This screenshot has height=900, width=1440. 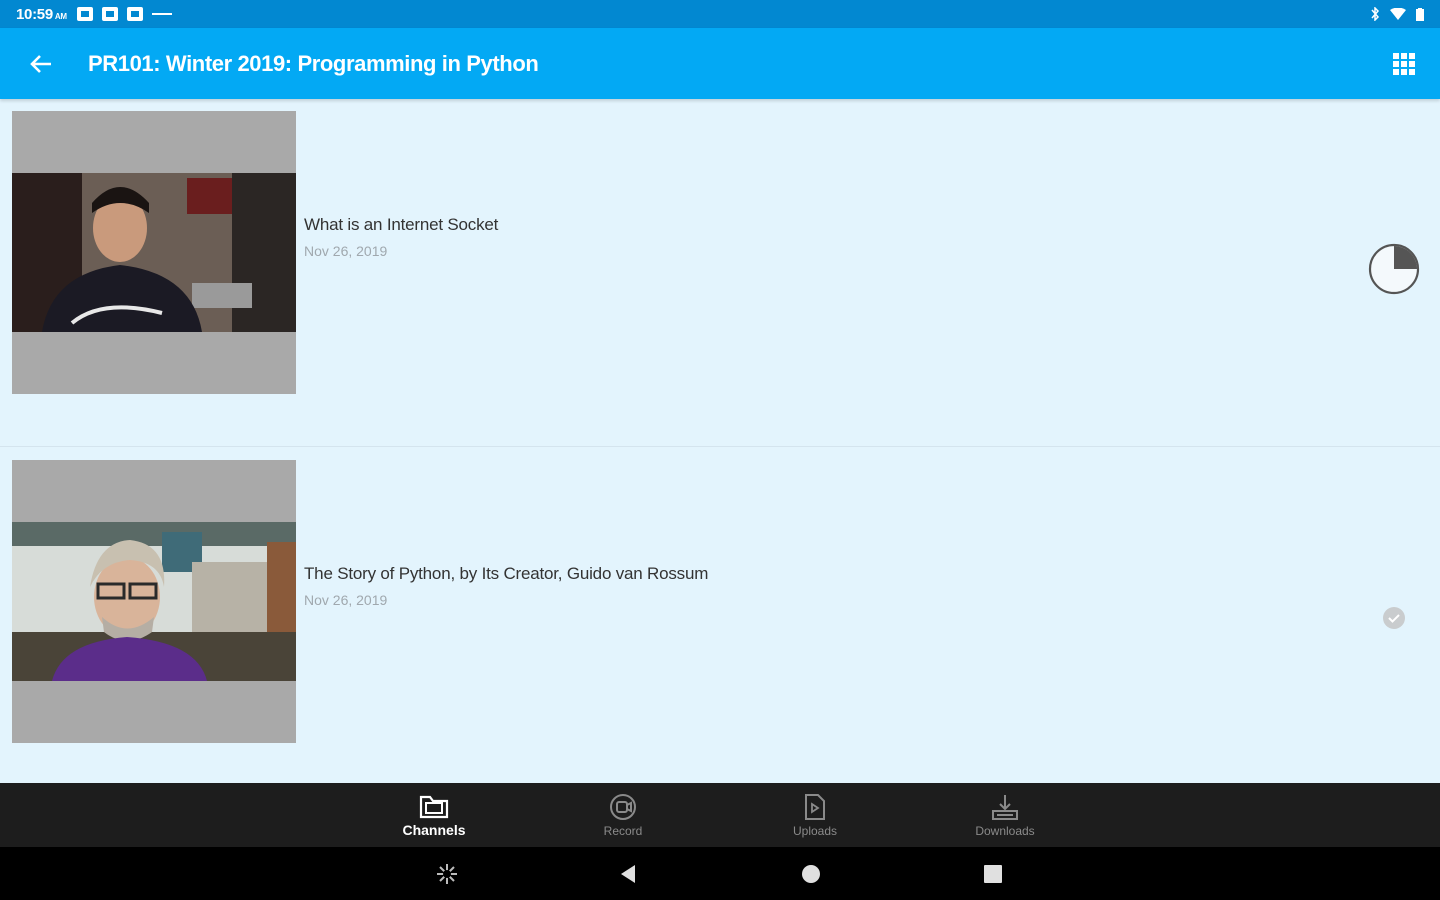 I want to click on home-circle-icon, so click(x=811, y=874).